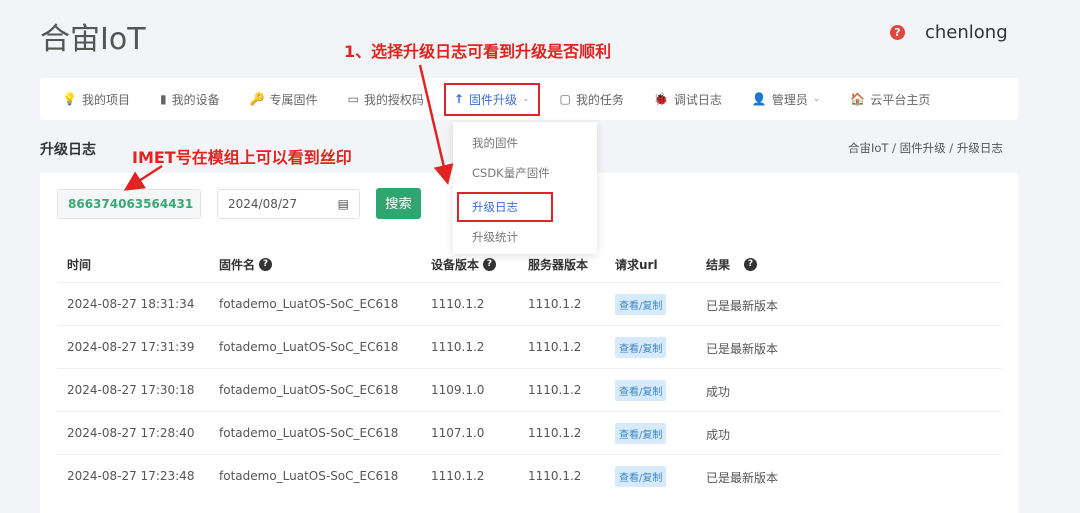 Image resolution: width=1080 pixels, height=513 pixels. What do you see at coordinates (436, 124) in the screenshot?
I see `arrow-to-menu` at bounding box center [436, 124].